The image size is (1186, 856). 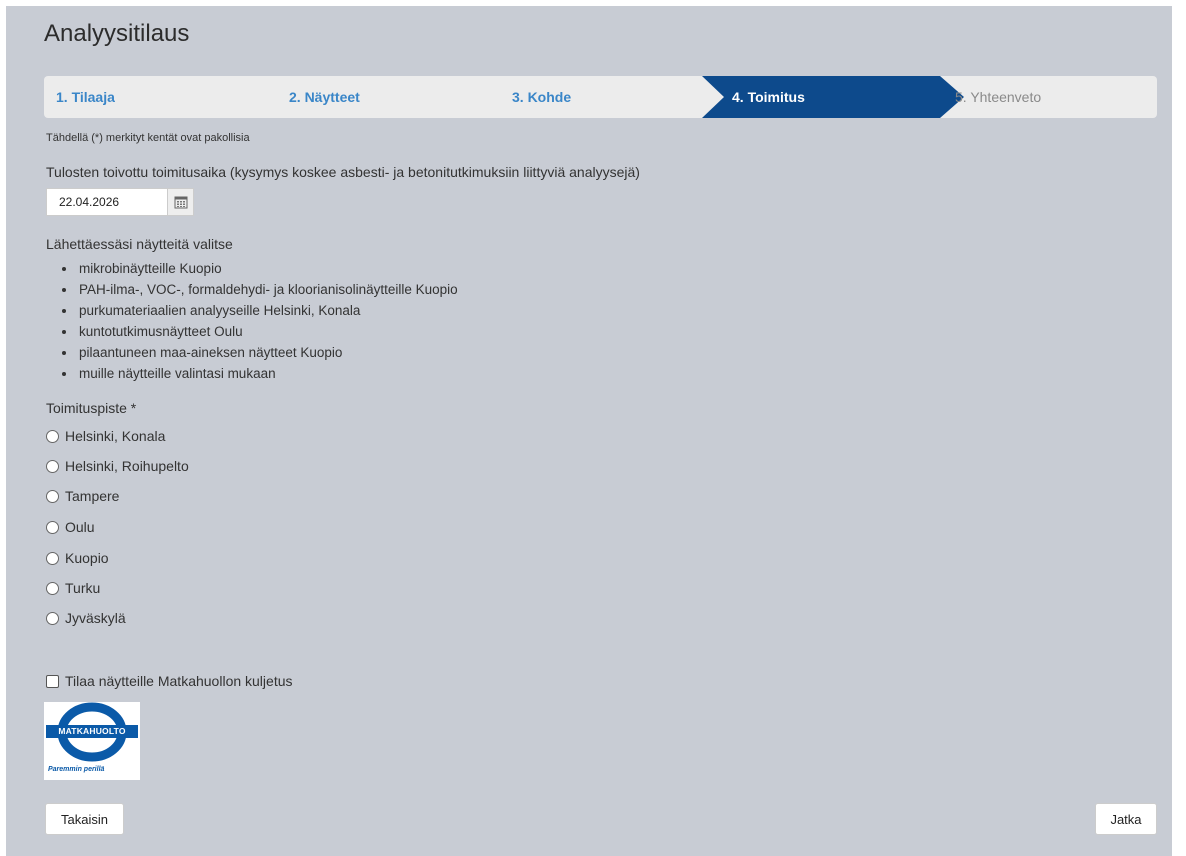 I want to click on radio-tampere: Tampere, so click(x=82, y=496).